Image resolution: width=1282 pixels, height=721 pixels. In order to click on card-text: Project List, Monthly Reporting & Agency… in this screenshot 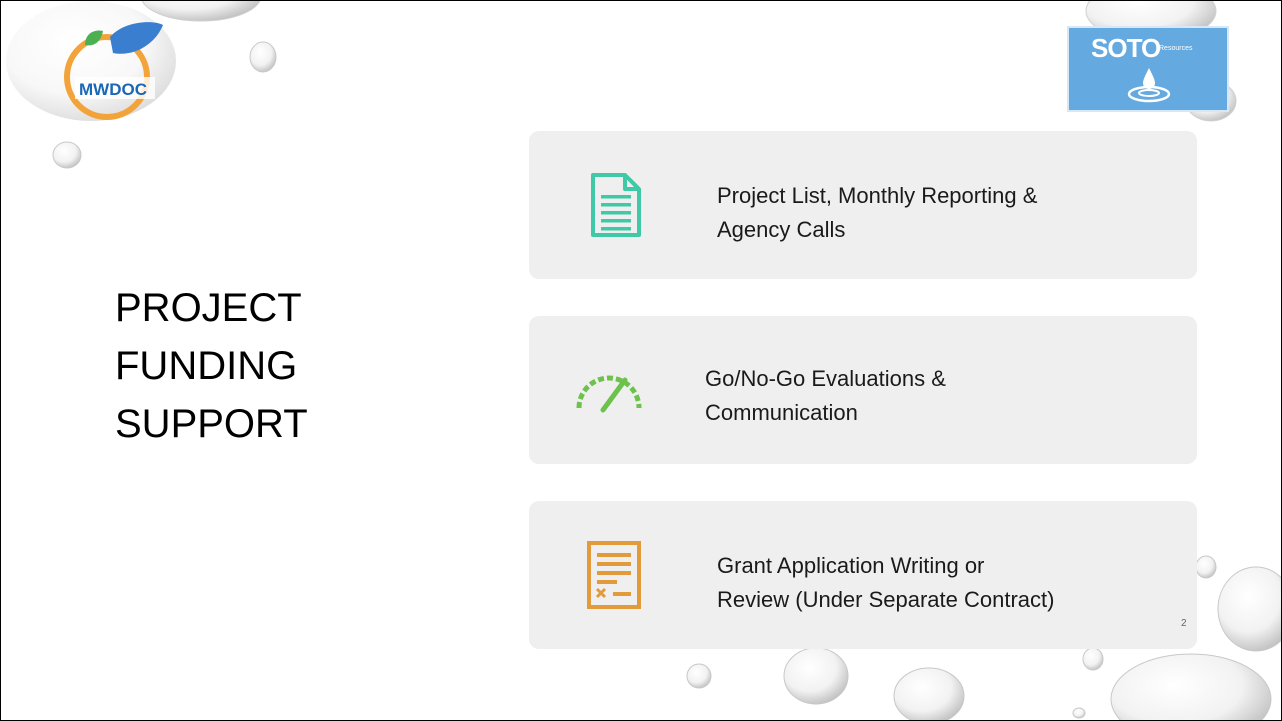, I will do `click(952, 213)`.